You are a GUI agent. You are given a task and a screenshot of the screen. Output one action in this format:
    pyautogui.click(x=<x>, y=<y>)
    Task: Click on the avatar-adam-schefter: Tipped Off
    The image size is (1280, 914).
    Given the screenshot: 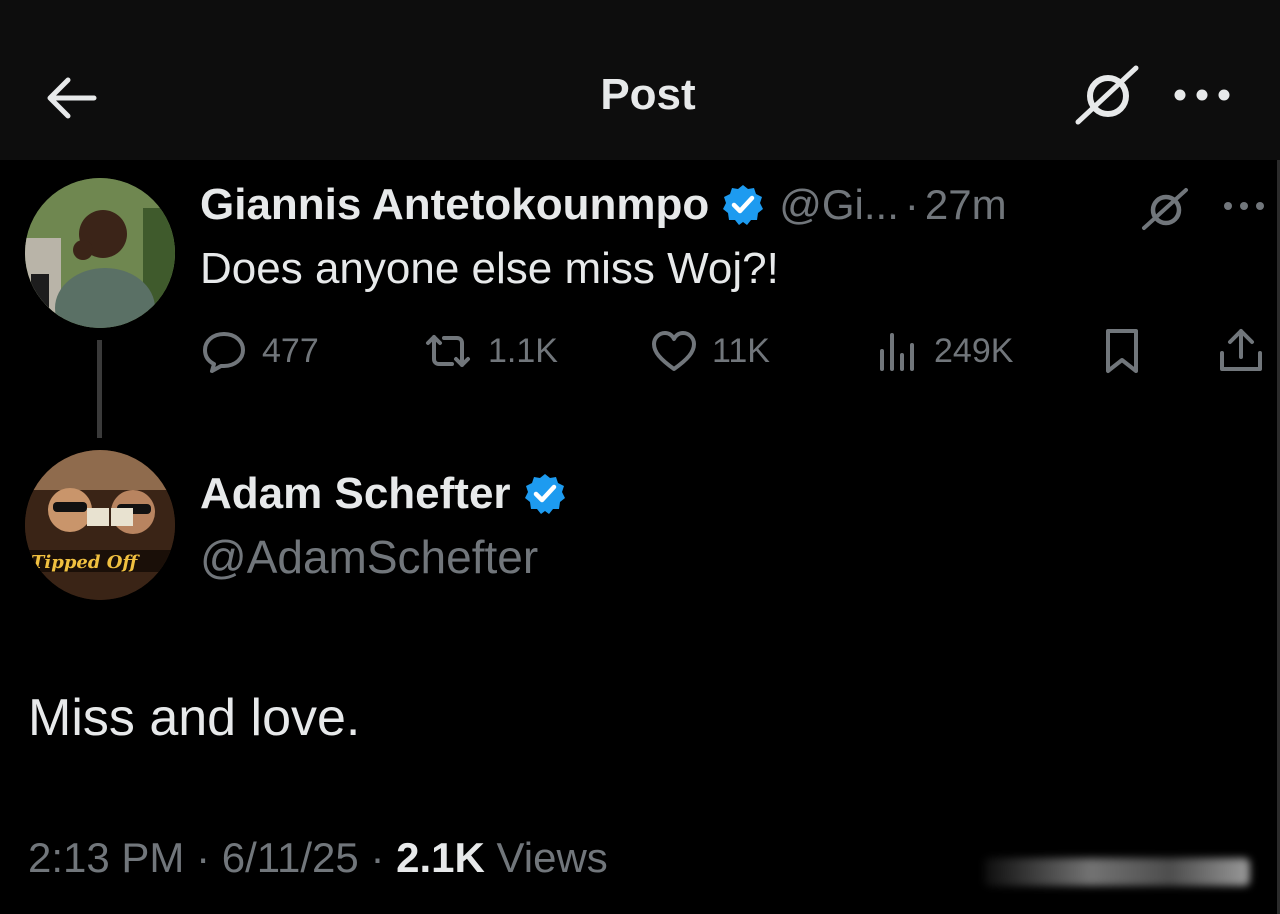 What is the action you would take?
    pyautogui.click(x=100, y=525)
    